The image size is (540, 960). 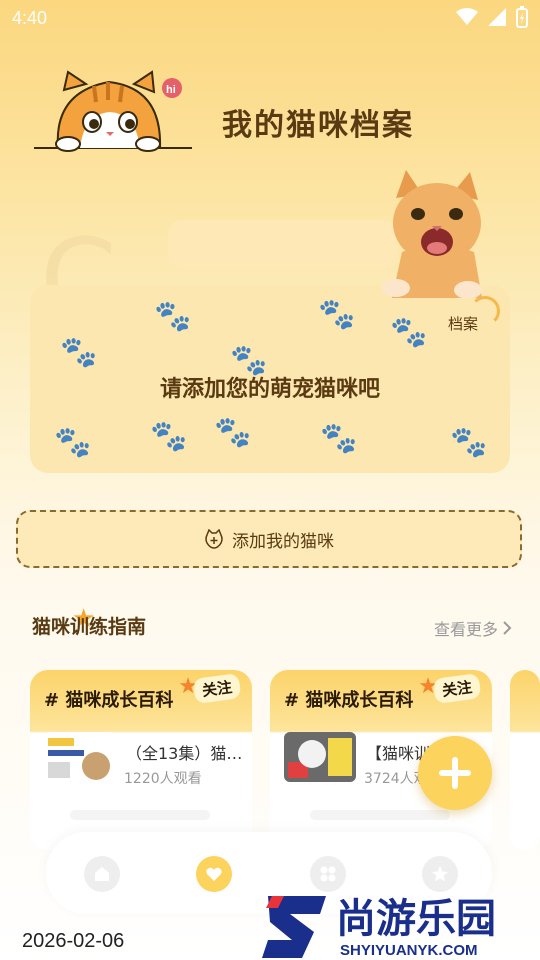 I want to click on see-more-label: 查看更多, so click(x=465, y=629).